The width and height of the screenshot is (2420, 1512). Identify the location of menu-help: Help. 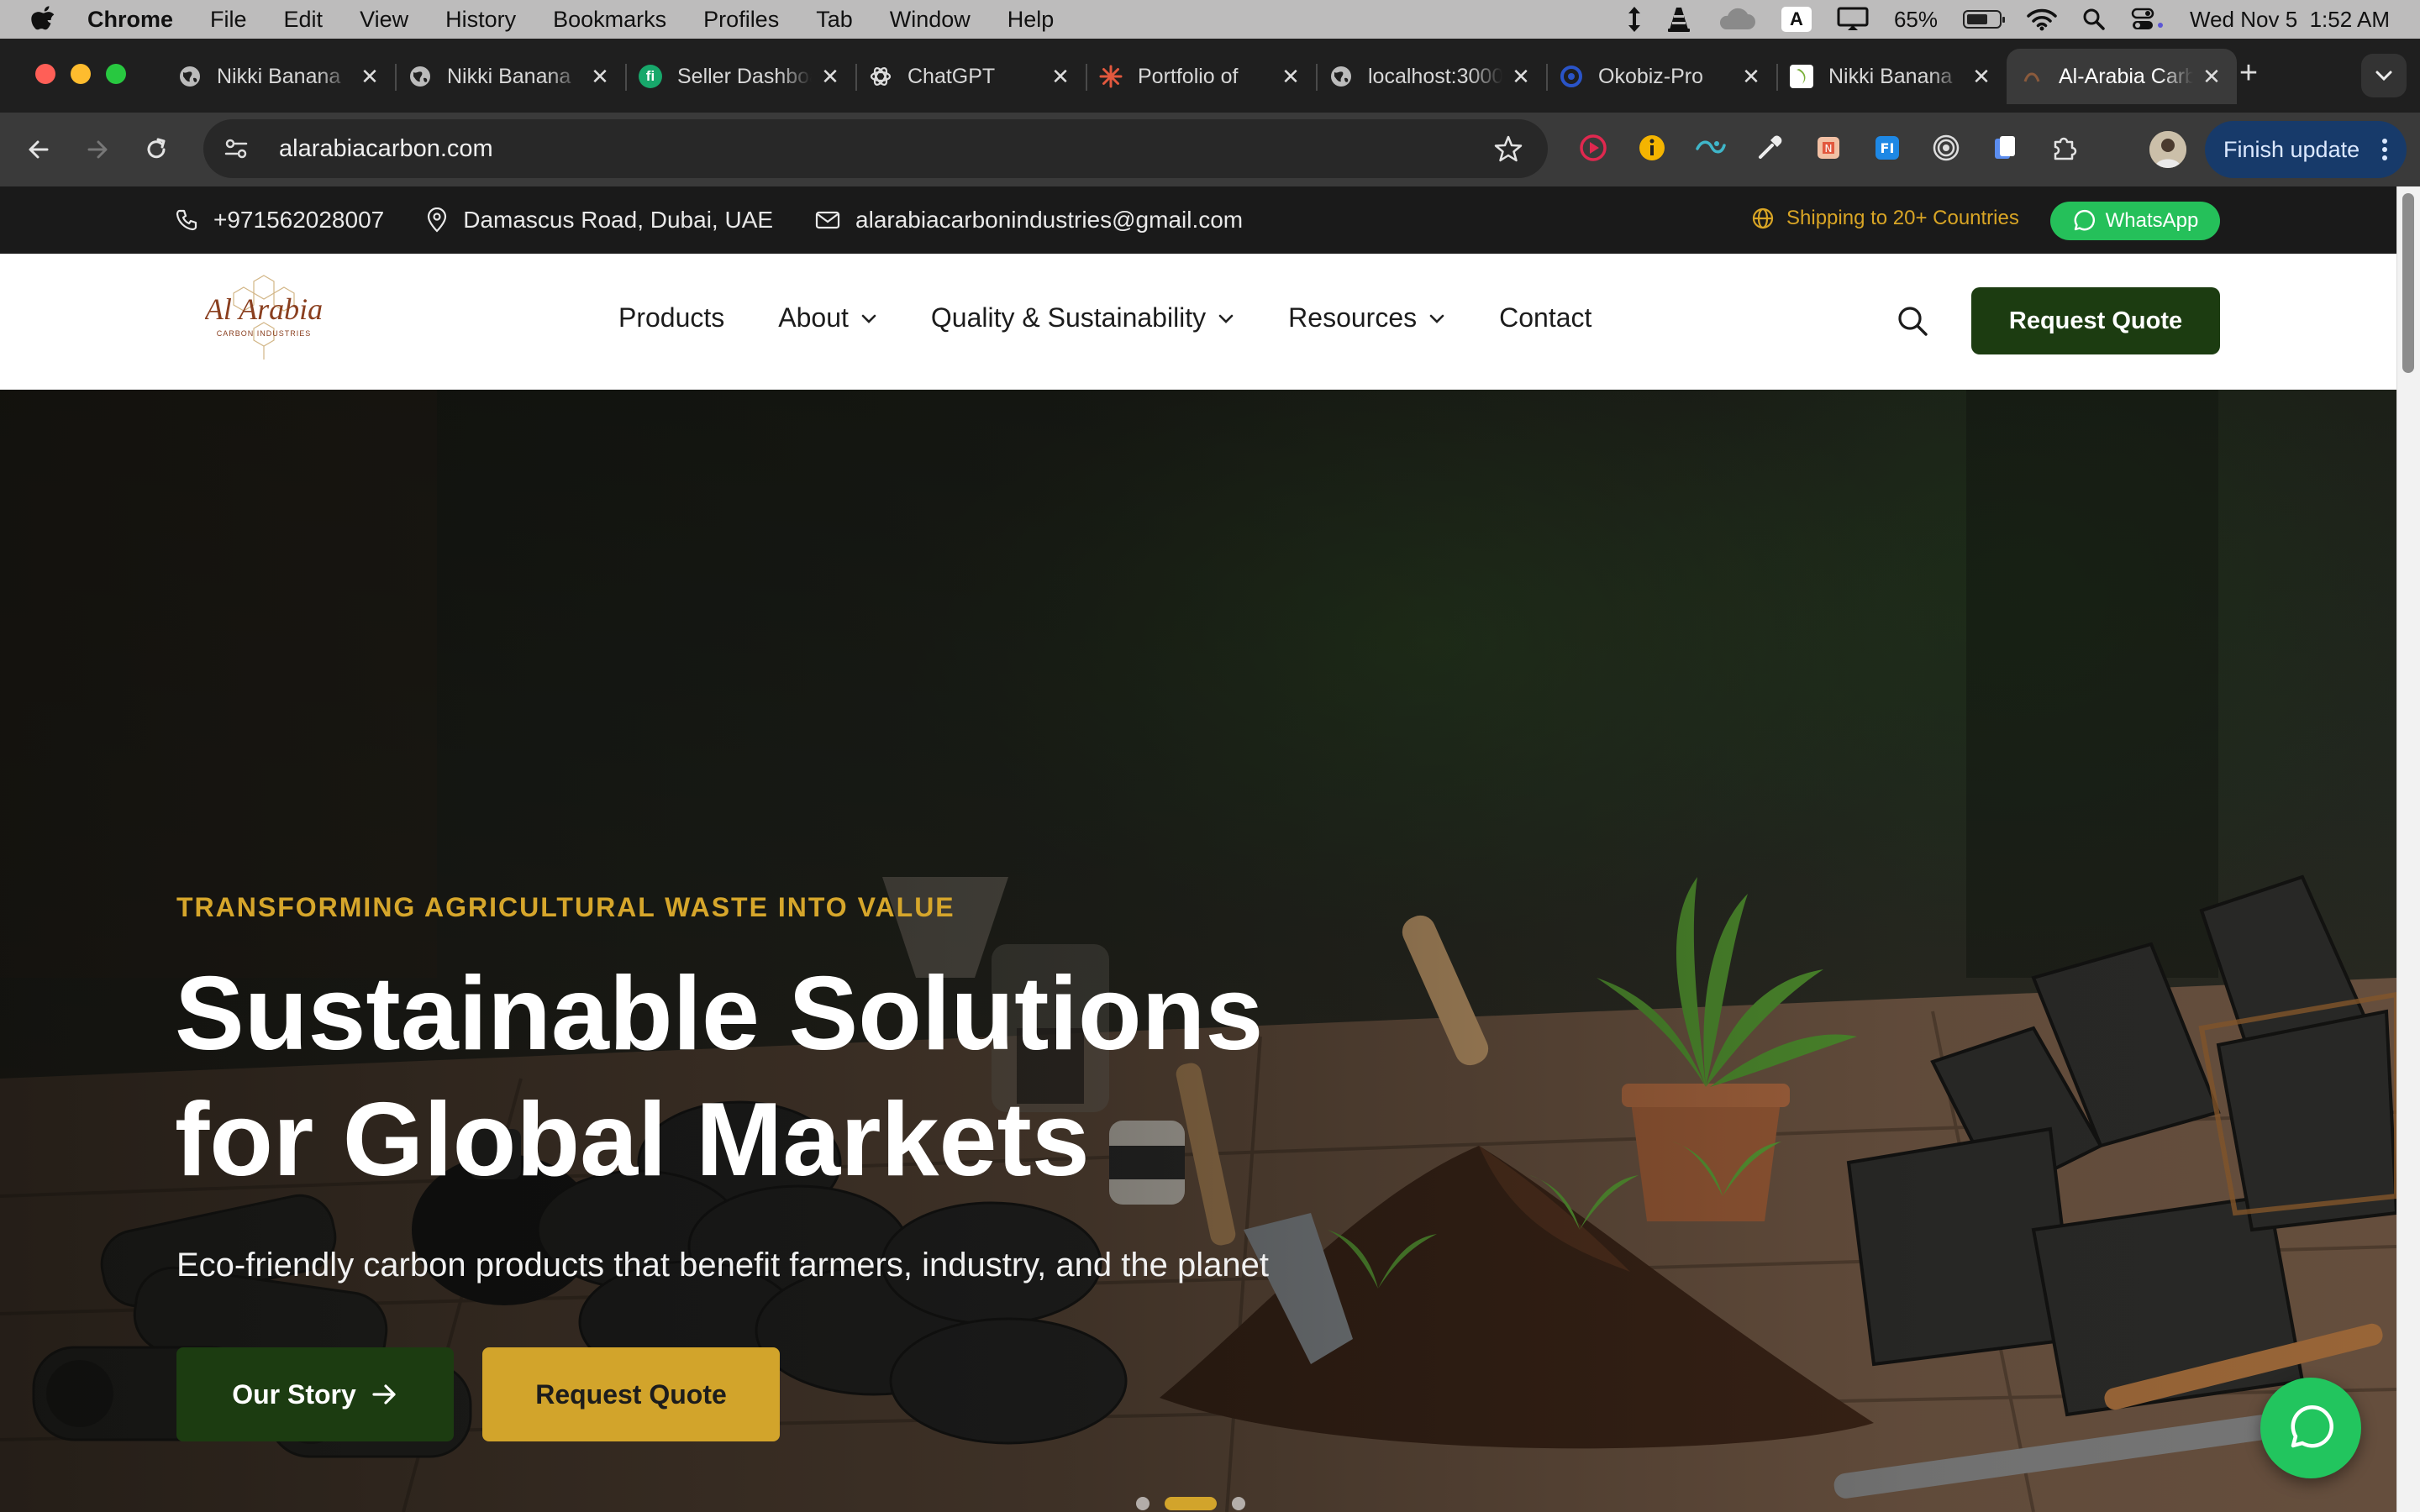
(1031, 20).